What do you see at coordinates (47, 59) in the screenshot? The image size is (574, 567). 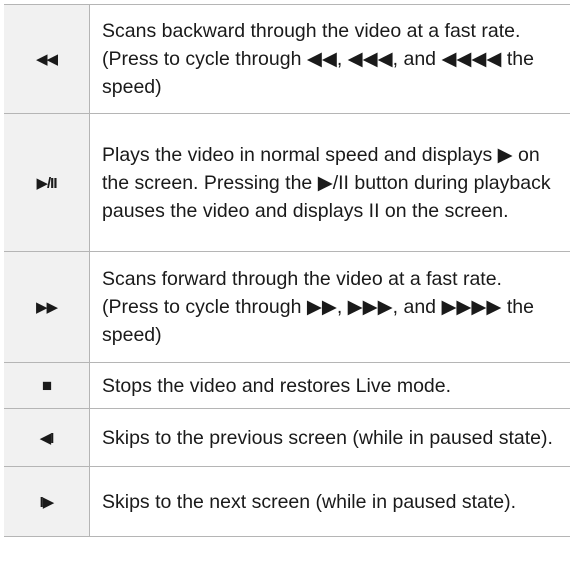 I see `rewind-icon: ◀◀` at bounding box center [47, 59].